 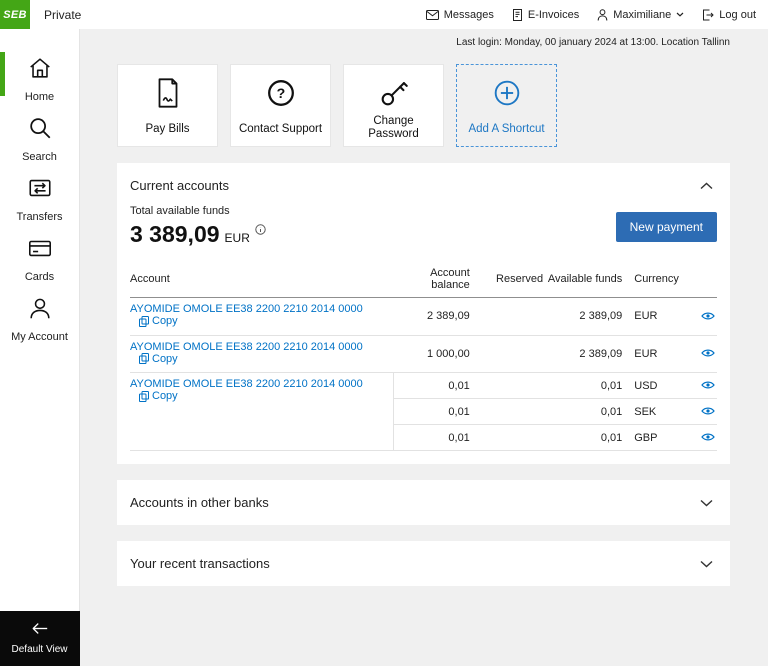 I want to click on add-shortcut-card: Add A Shortcut, so click(x=506, y=105).